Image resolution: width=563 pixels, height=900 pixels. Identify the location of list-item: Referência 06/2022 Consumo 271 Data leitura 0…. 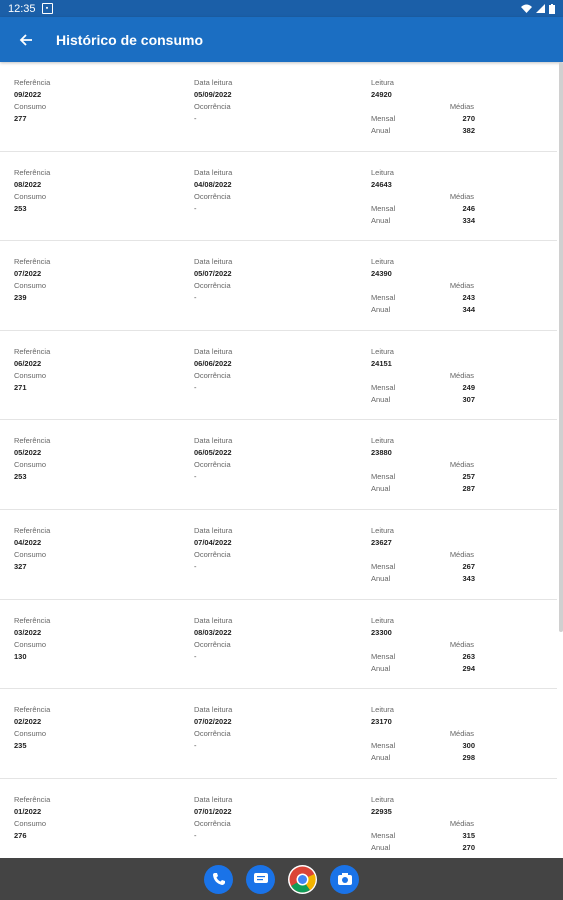
(278, 376).